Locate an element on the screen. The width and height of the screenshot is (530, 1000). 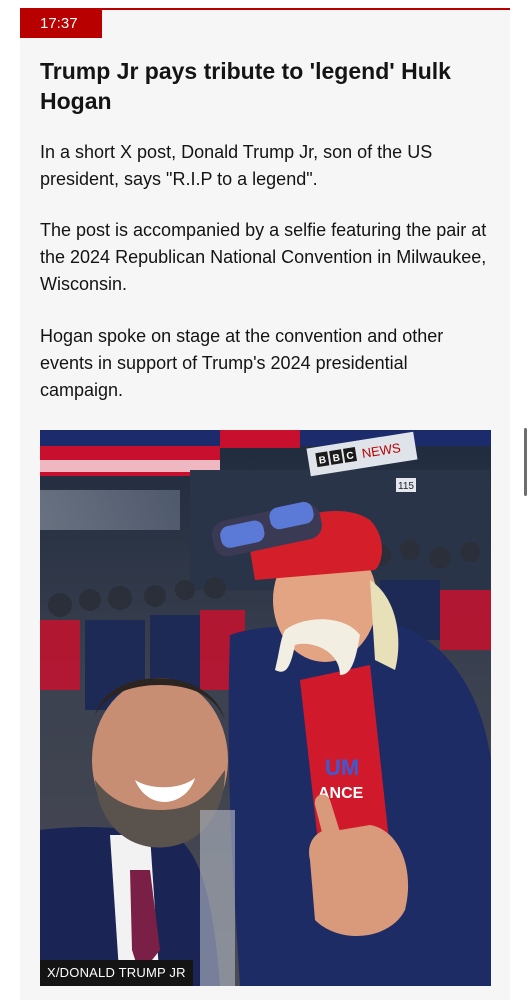
post-time-badge: 17:37 is located at coordinates (61, 24).